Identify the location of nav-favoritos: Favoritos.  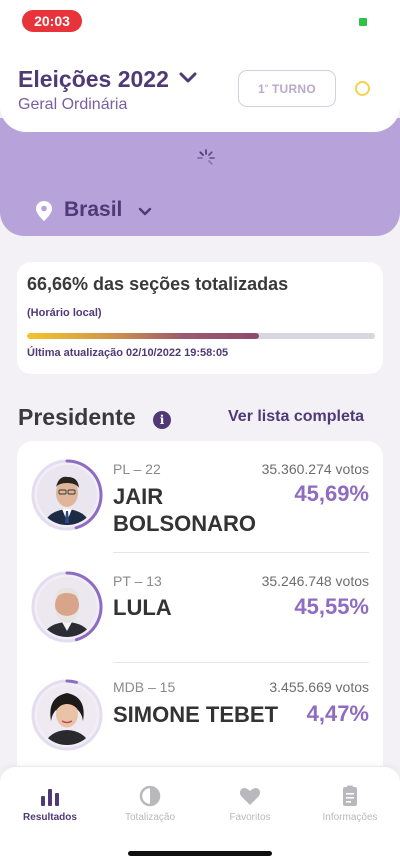
(250, 802).